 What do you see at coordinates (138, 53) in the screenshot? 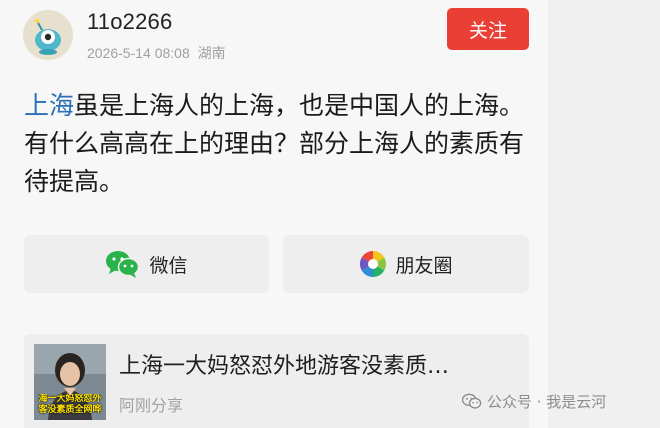
I see `post-timestamp: 2026-5-14 08:08` at bounding box center [138, 53].